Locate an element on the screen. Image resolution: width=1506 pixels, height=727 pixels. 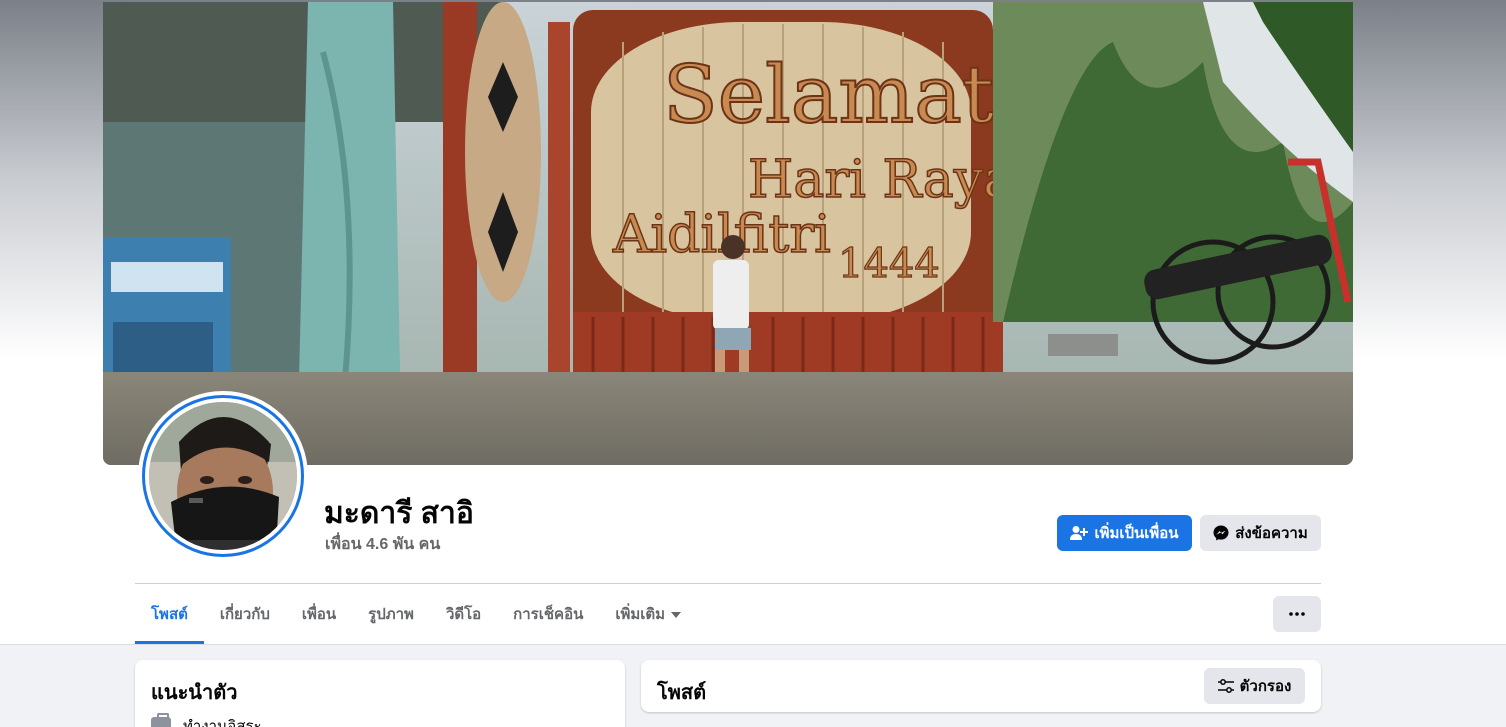
sign-text-3: Aidilfitri is located at coordinates (721, 235).